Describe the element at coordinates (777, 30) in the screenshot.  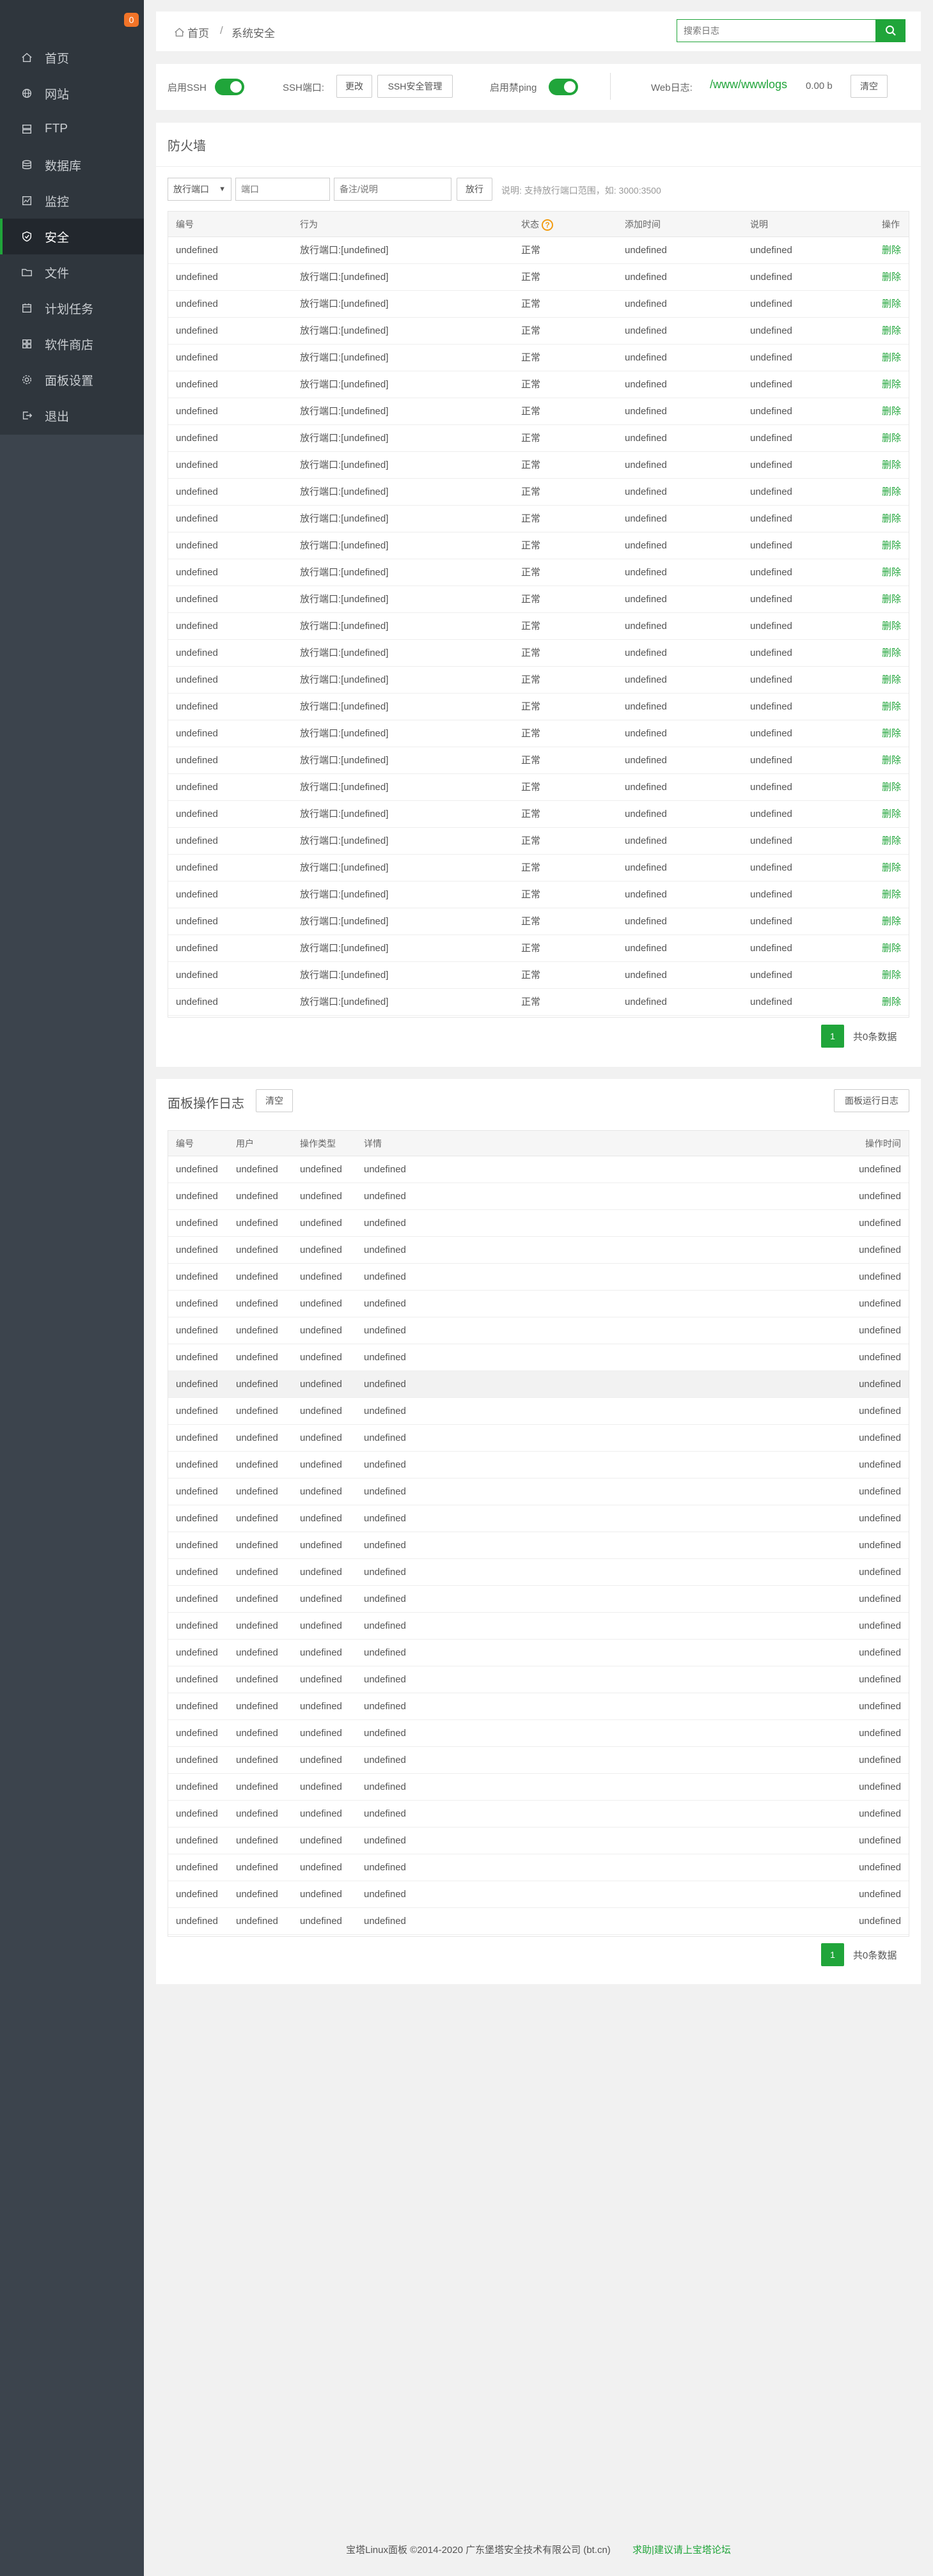
I see `log-search-input` at that location.